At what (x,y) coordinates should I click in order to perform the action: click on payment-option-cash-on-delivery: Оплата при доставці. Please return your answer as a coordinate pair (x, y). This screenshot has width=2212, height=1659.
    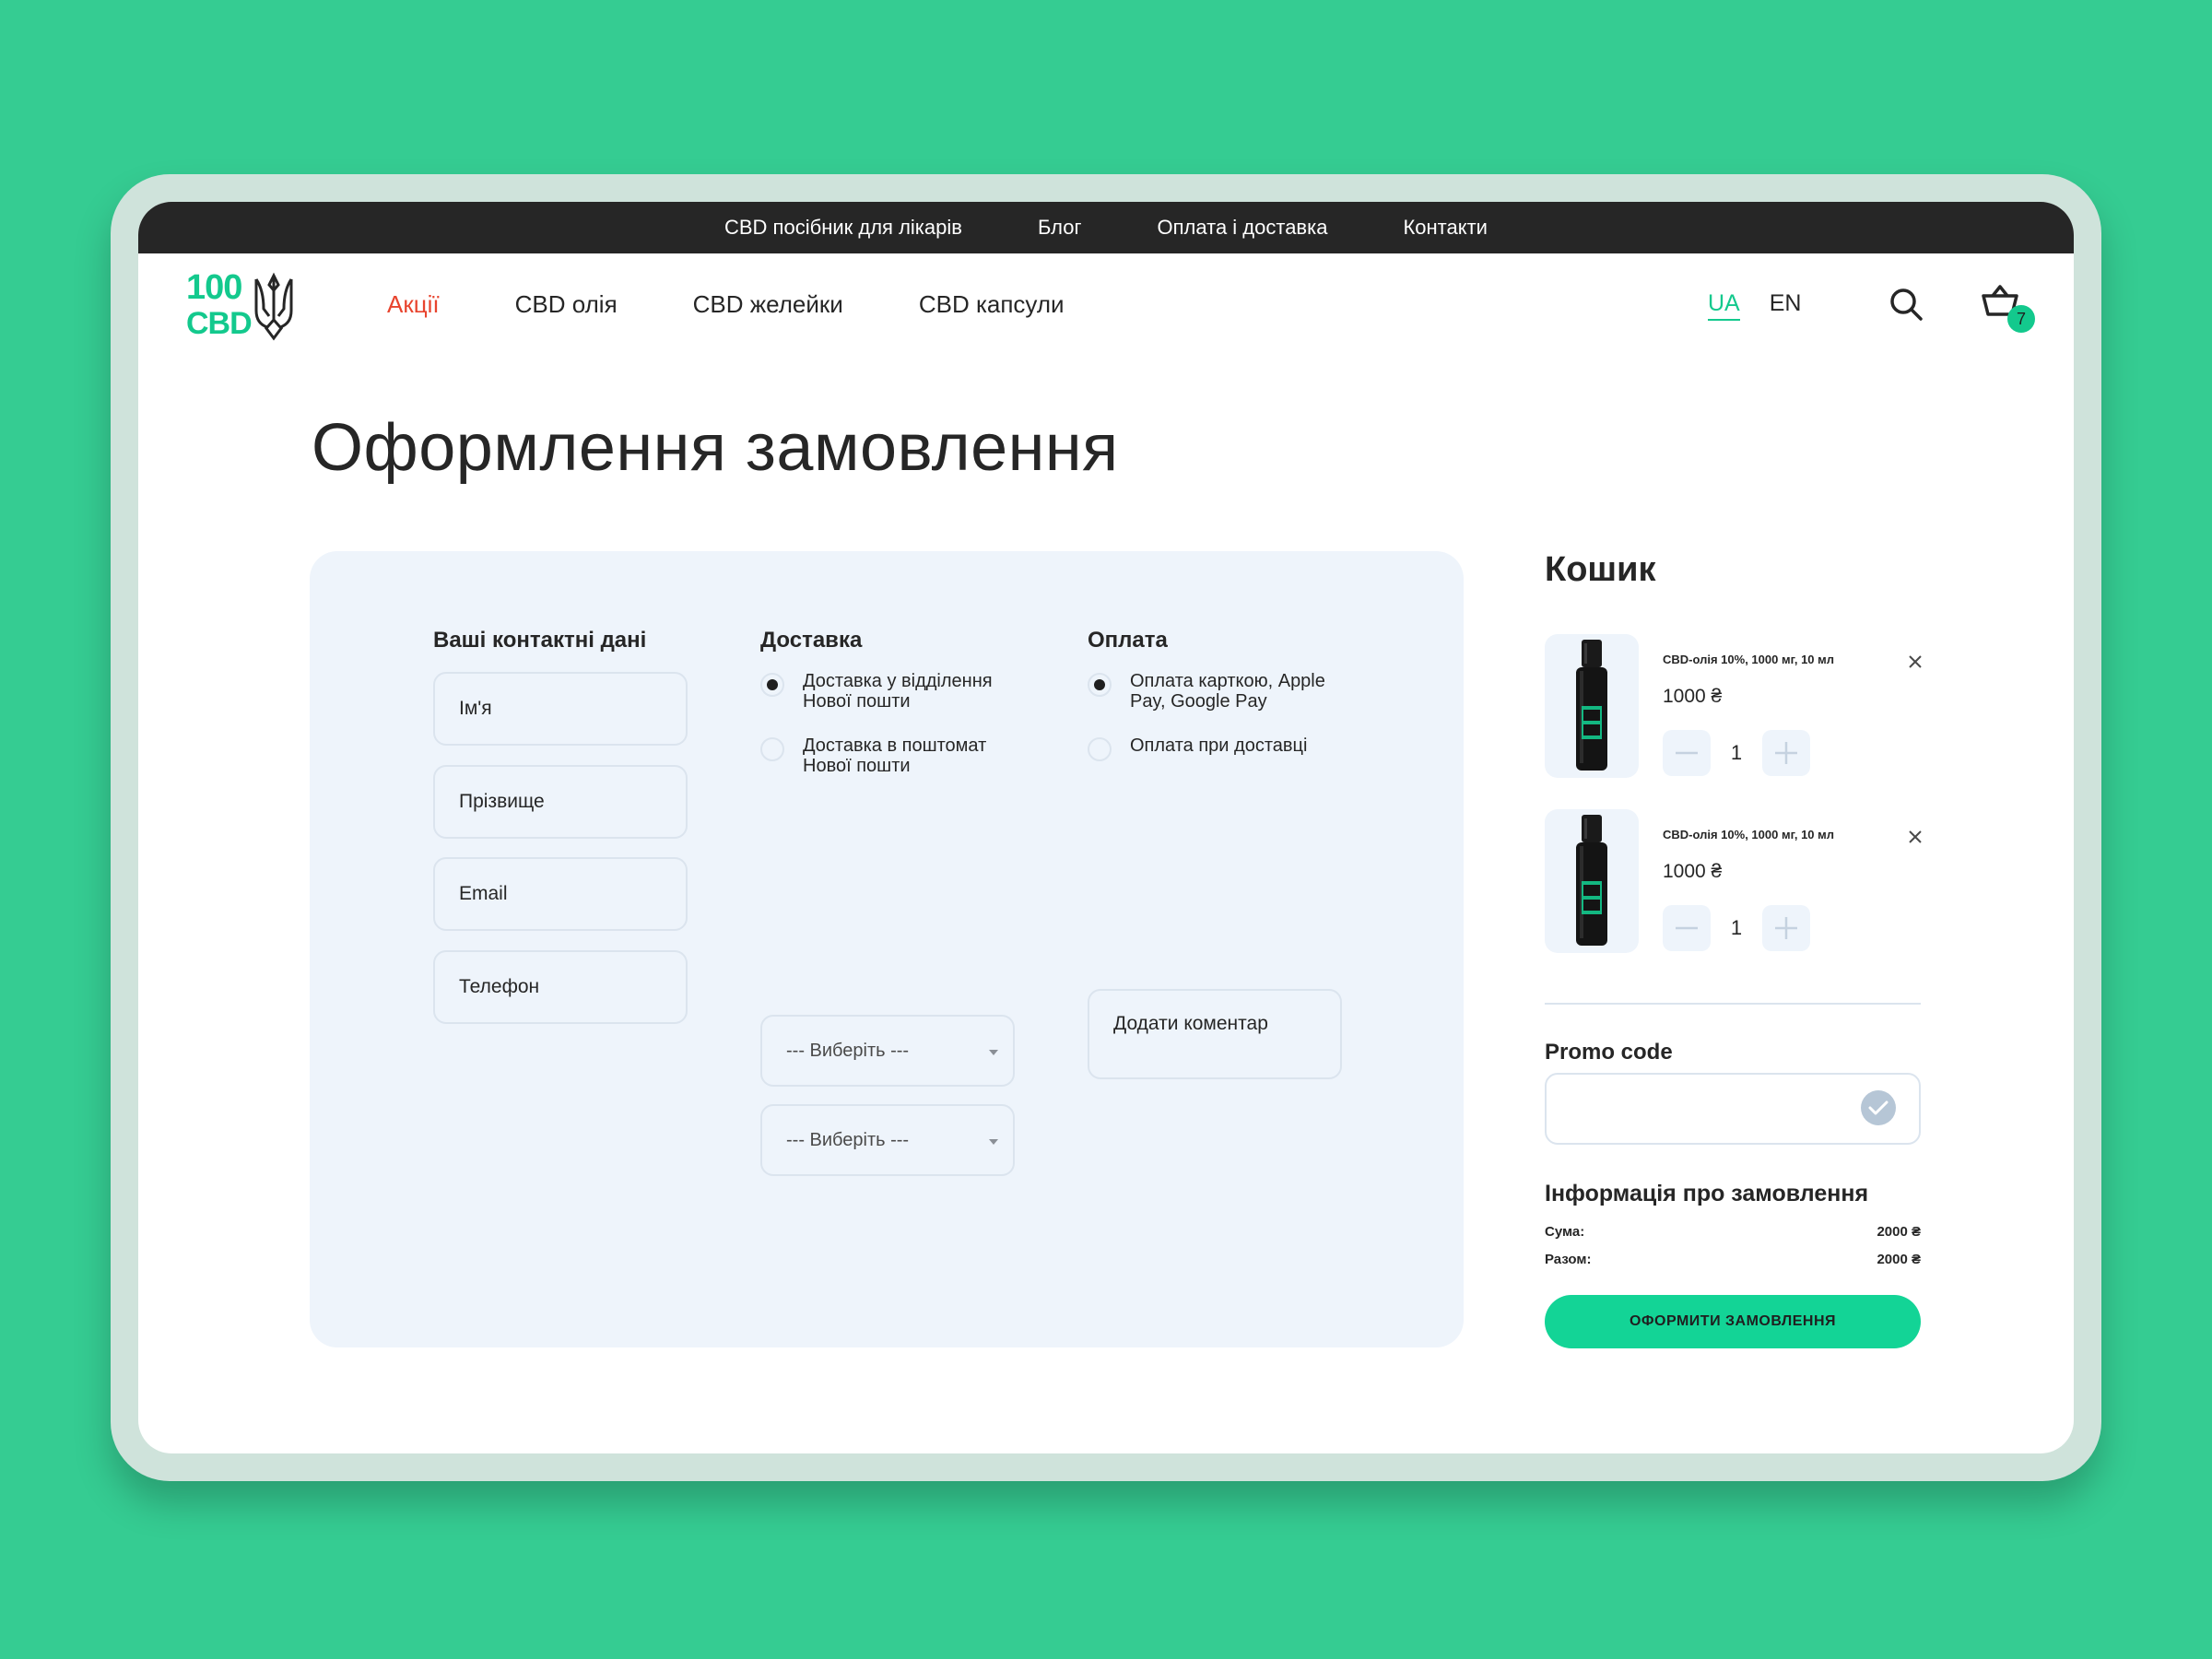
    Looking at the image, I should click on (1215, 748).